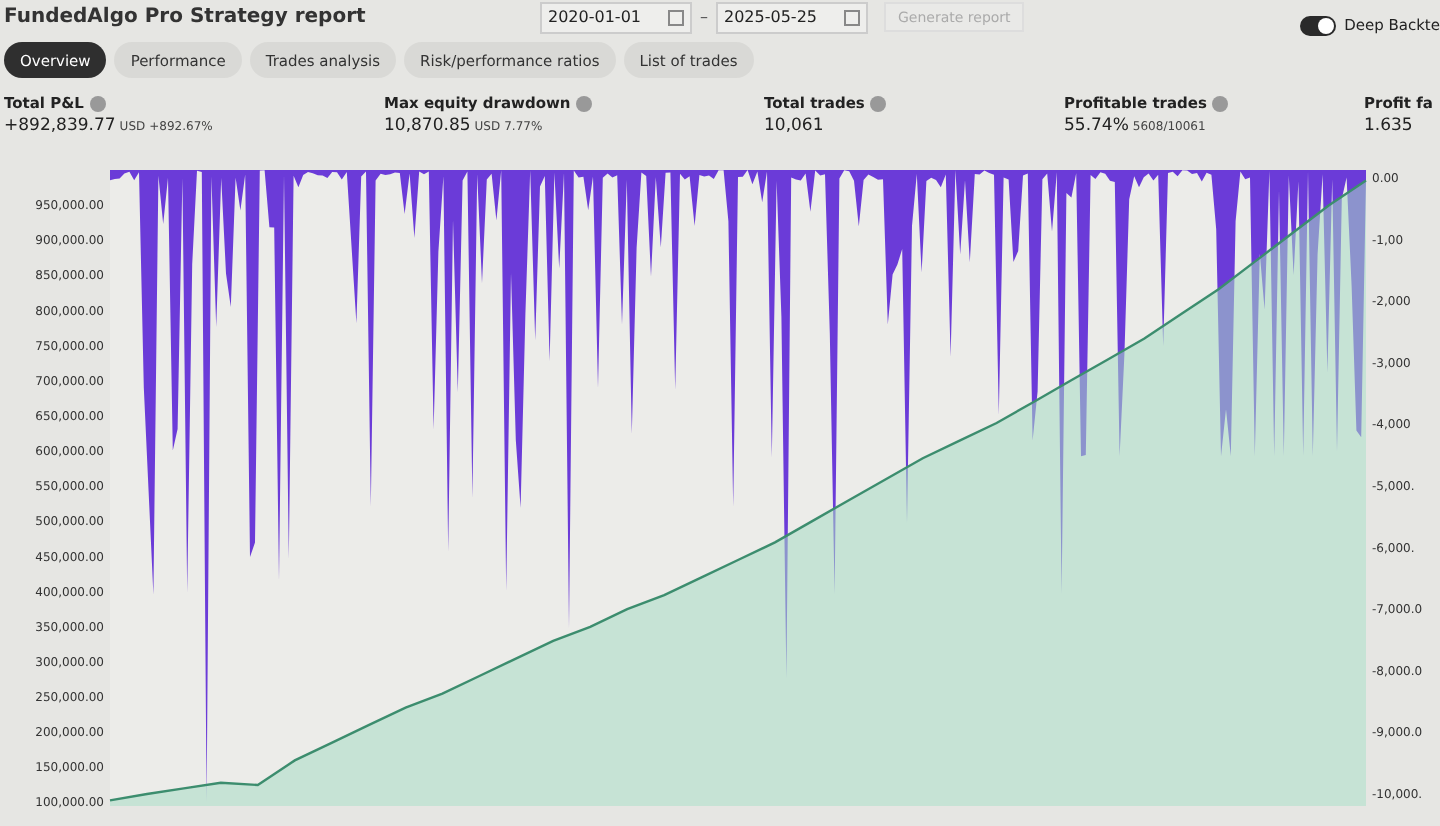 This screenshot has height=826, width=1440. Describe the element at coordinates (1096, 126) in the screenshot. I see `stat-value: 55.74%` at that location.